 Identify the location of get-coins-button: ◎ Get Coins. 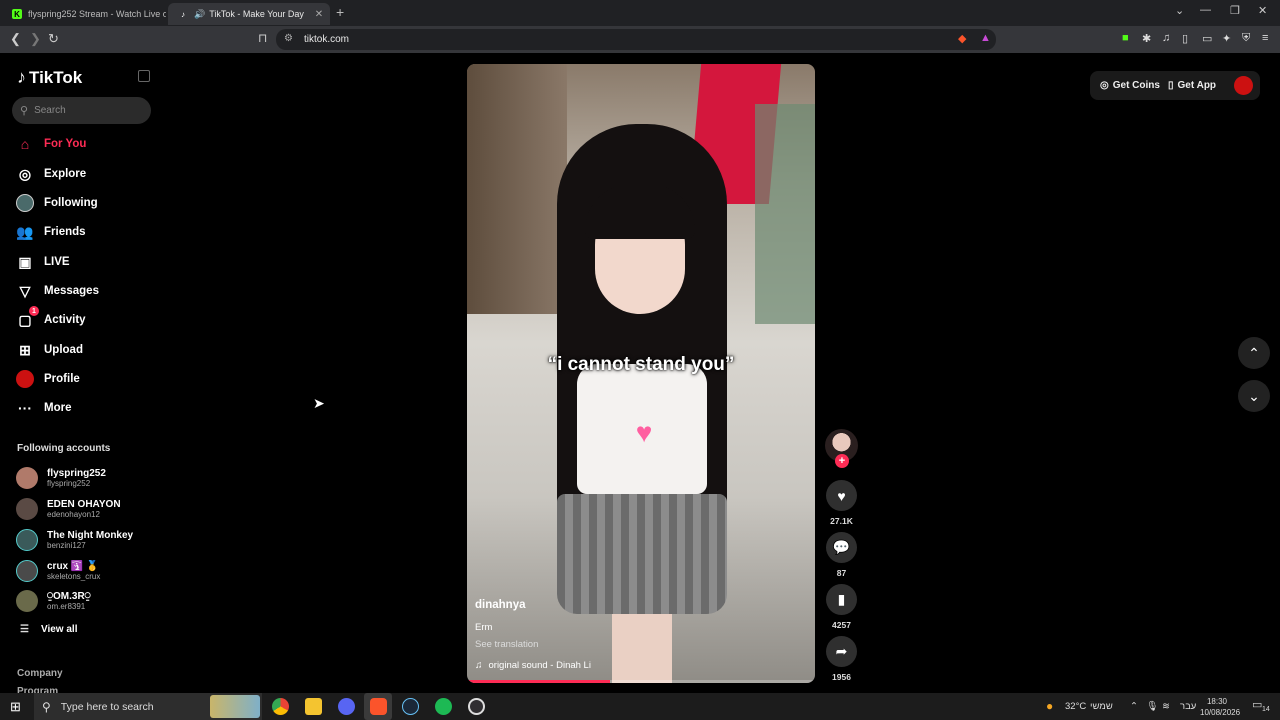
(1130, 85).